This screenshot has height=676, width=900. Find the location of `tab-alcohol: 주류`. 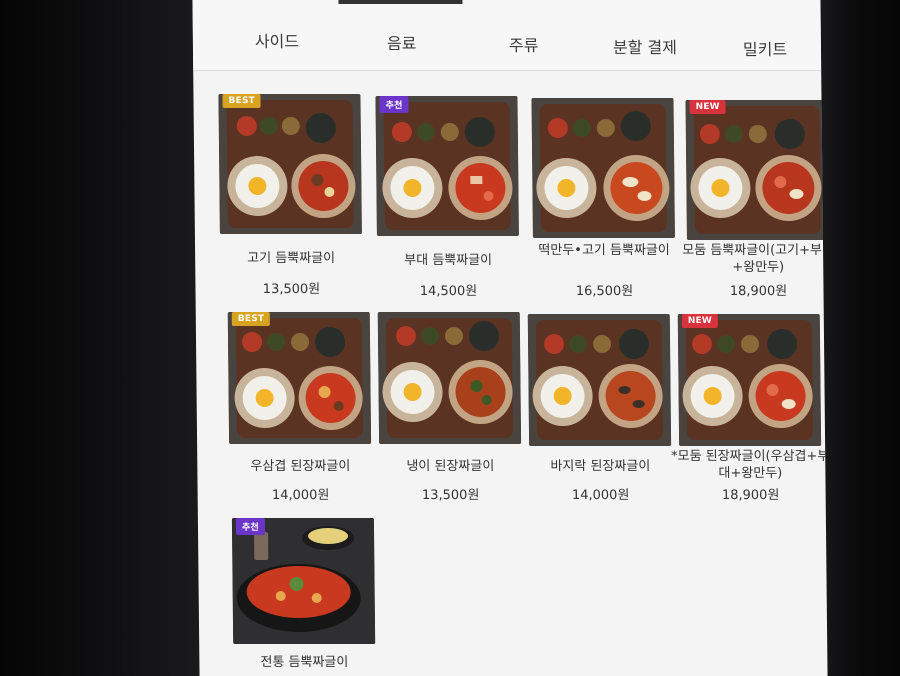

tab-alcohol: 주류 is located at coordinates (524, 44).